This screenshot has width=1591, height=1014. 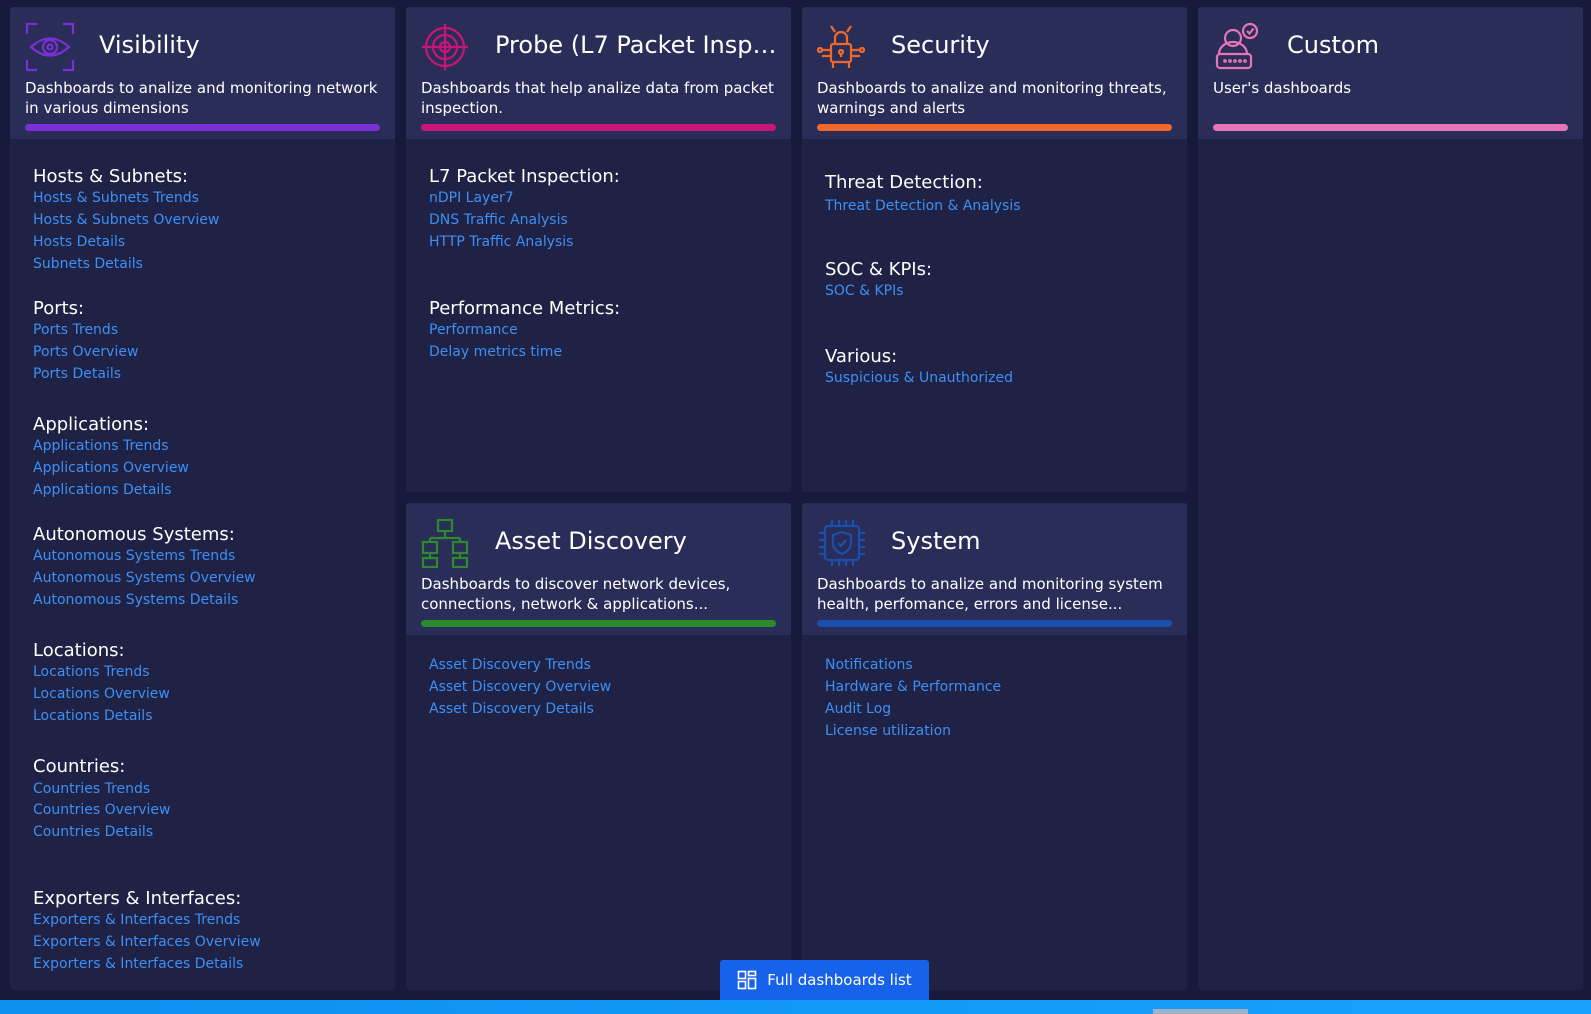 I want to click on asset-discovery-color-bar, so click(x=598, y=623).